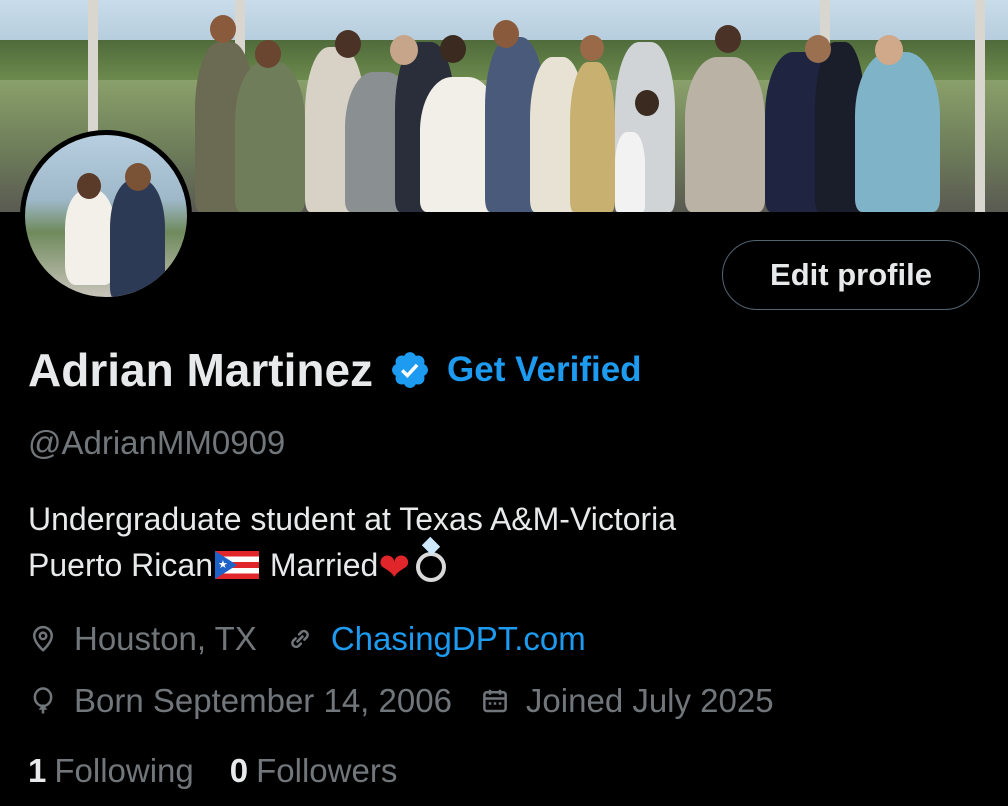  What do you see at coordinates (239, 770) in the screenshot?
I see `followers-count: 0` at bounding box center [239, 770].